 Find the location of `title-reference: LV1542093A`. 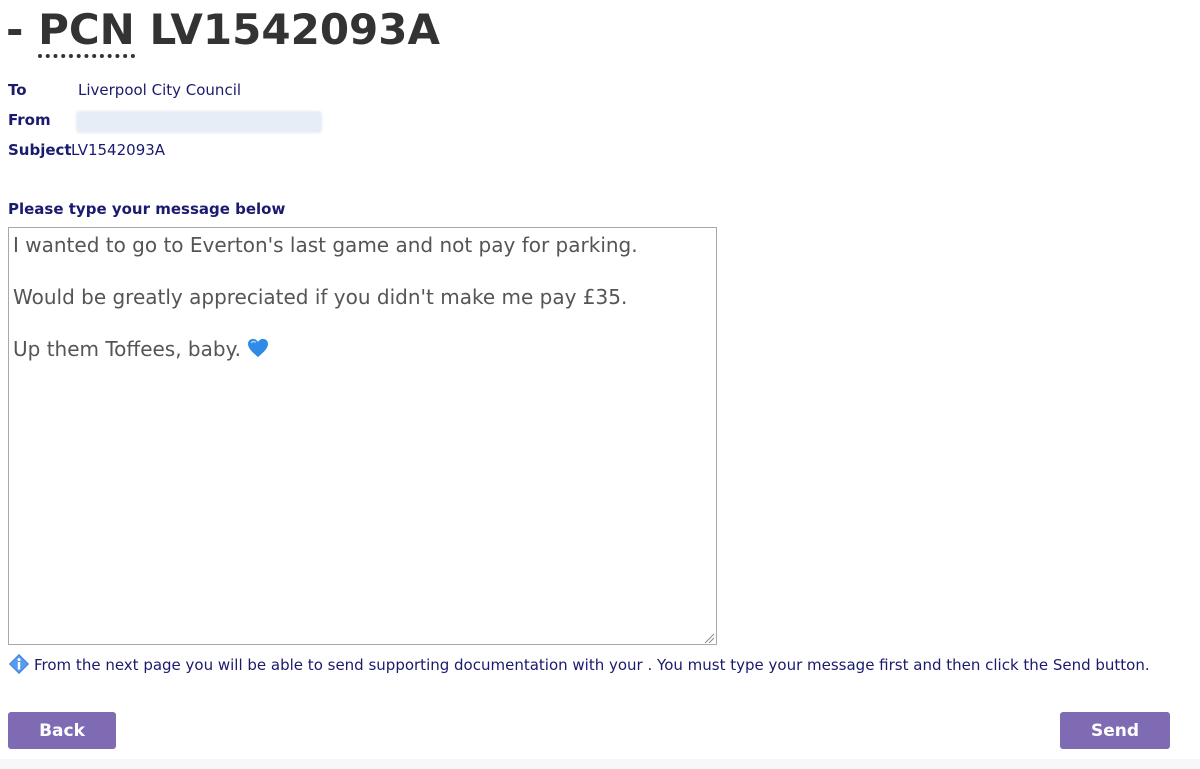

title-reference: LV1542093A is located at coordinates (287, 29).